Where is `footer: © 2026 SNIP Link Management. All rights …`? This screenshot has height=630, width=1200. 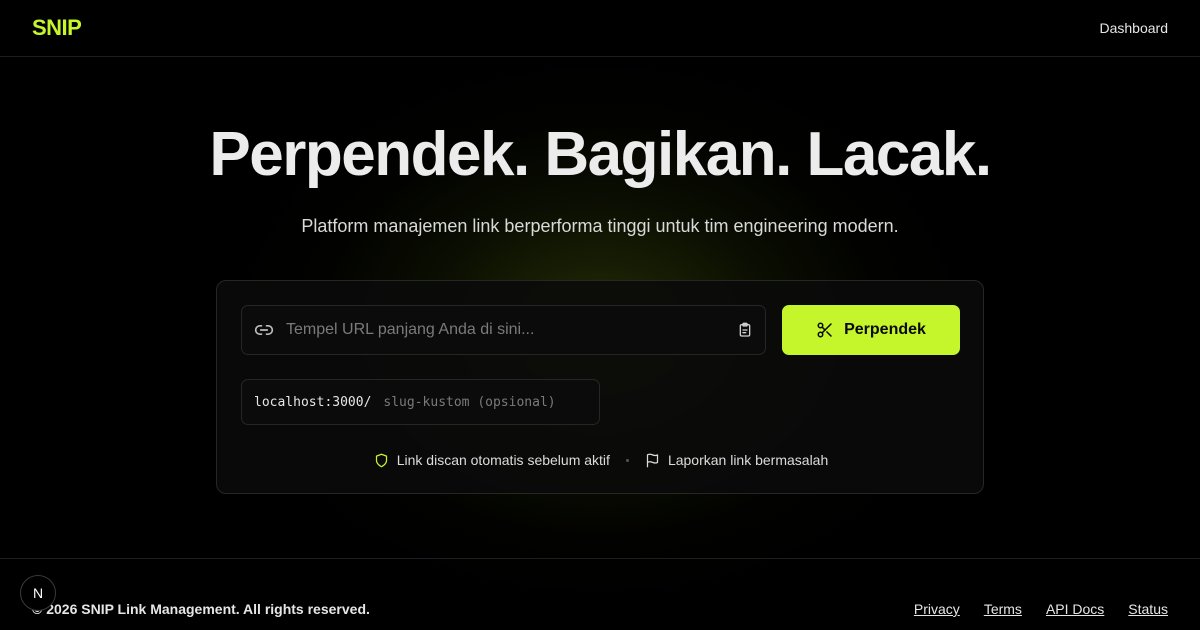 footer: © 2026 SNIP Link Management. All rights … is located at coordinates (600, 594).